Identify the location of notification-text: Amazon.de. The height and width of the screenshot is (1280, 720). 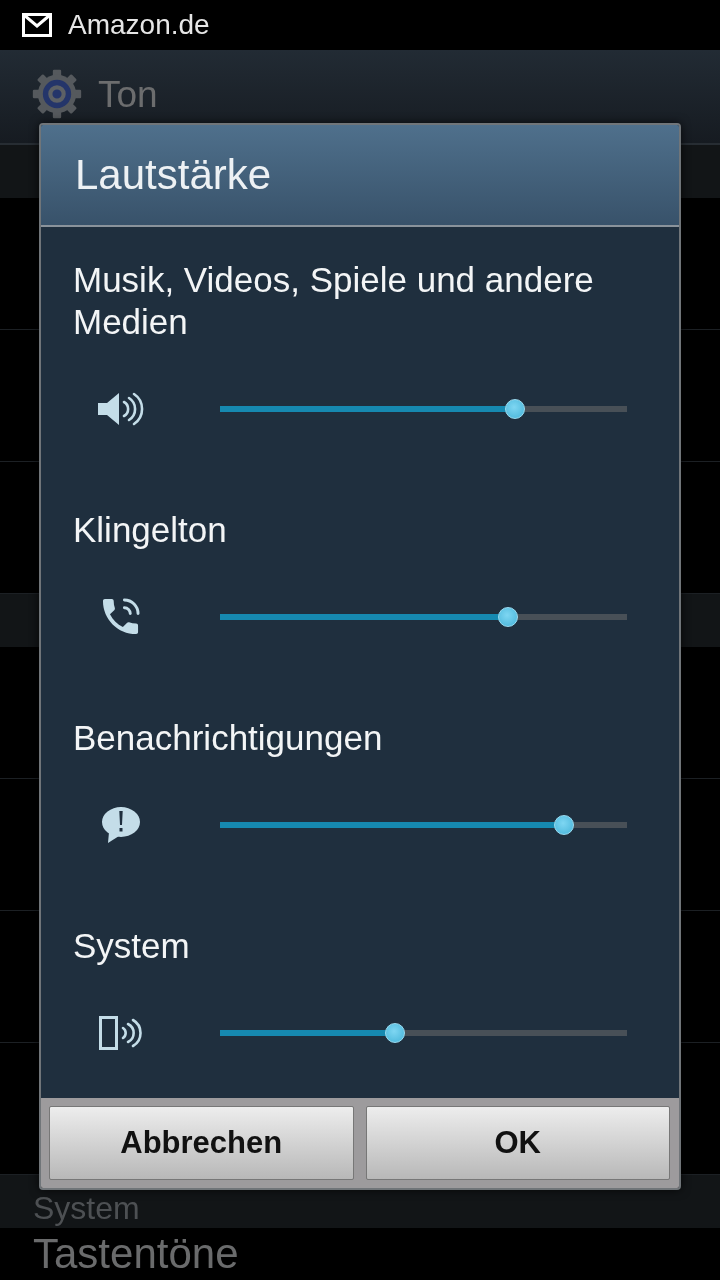
(139, 25).